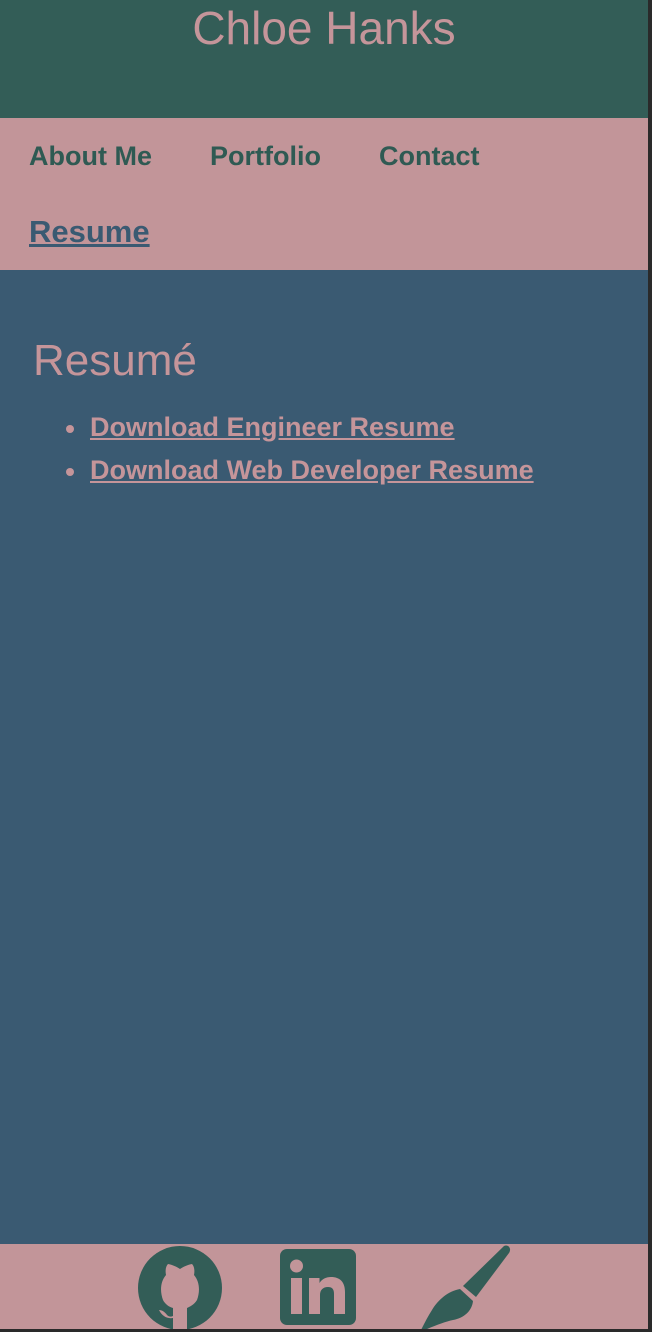 This screenshot has height=1332, width=652. I want to click on section-title: Resumé, so click(115, 360).